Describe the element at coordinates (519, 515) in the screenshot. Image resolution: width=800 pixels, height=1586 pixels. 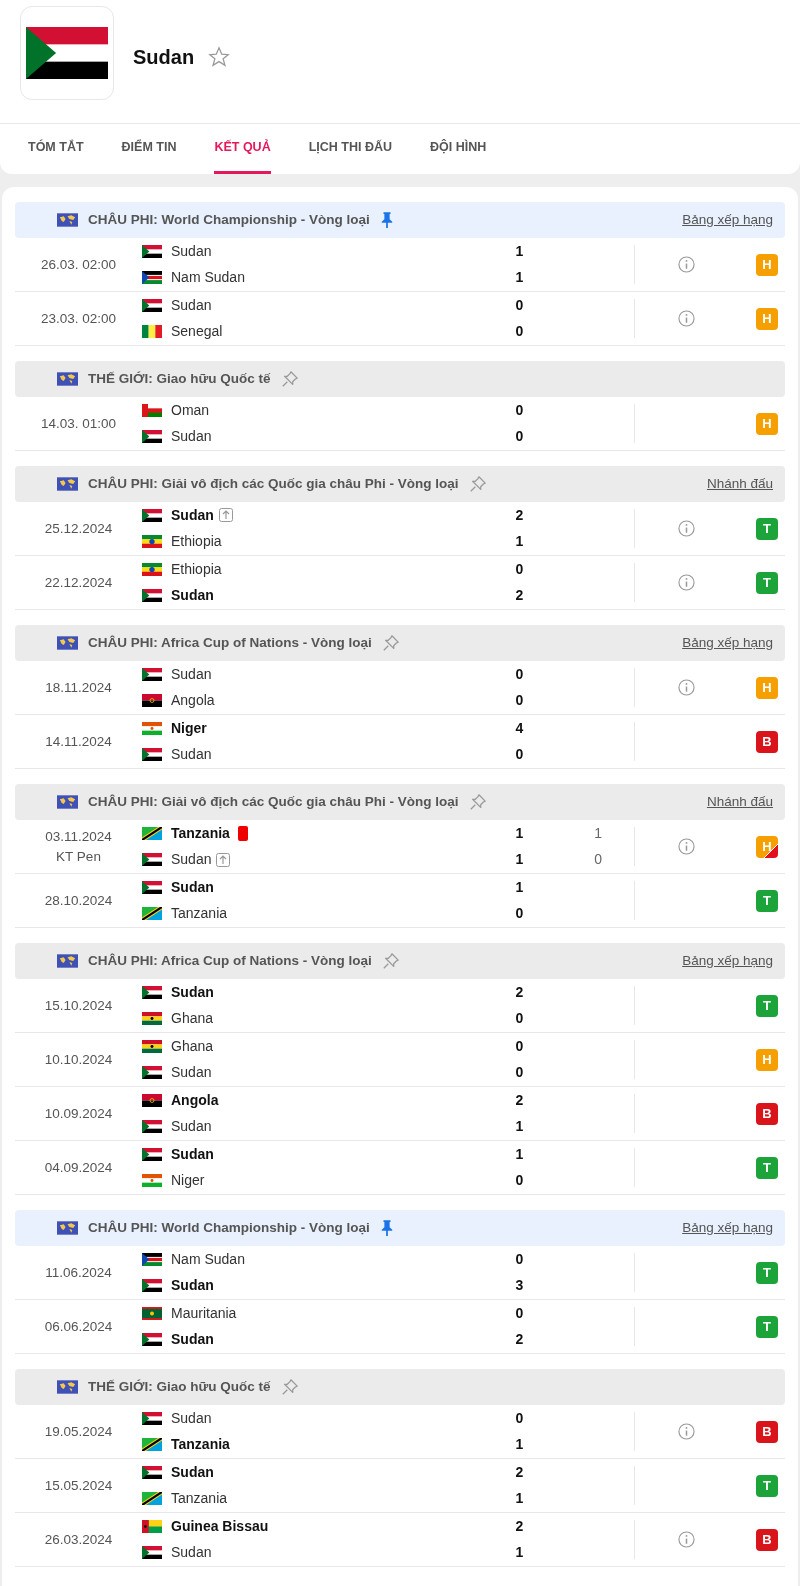
I see `score: 2` at that location.